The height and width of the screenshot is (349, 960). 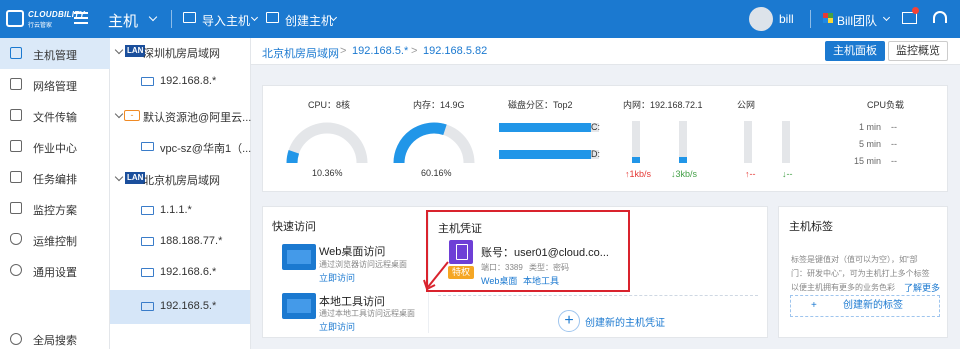 What do you see at coordinates (363, 264) in the screenshot?
I see `web-desktop-desc: 通过浏览器访问远程桌面` at bounding box center [363, 264].